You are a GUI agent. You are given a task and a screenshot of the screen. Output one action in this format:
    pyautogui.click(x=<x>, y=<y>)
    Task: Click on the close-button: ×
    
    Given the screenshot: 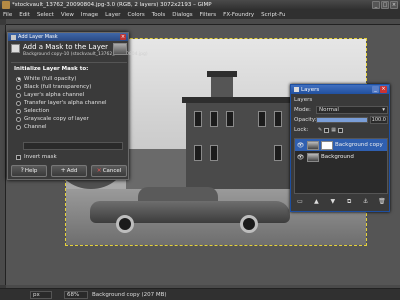 What is the action you would take?
    pyautogui.click(x=394, y=5)
    